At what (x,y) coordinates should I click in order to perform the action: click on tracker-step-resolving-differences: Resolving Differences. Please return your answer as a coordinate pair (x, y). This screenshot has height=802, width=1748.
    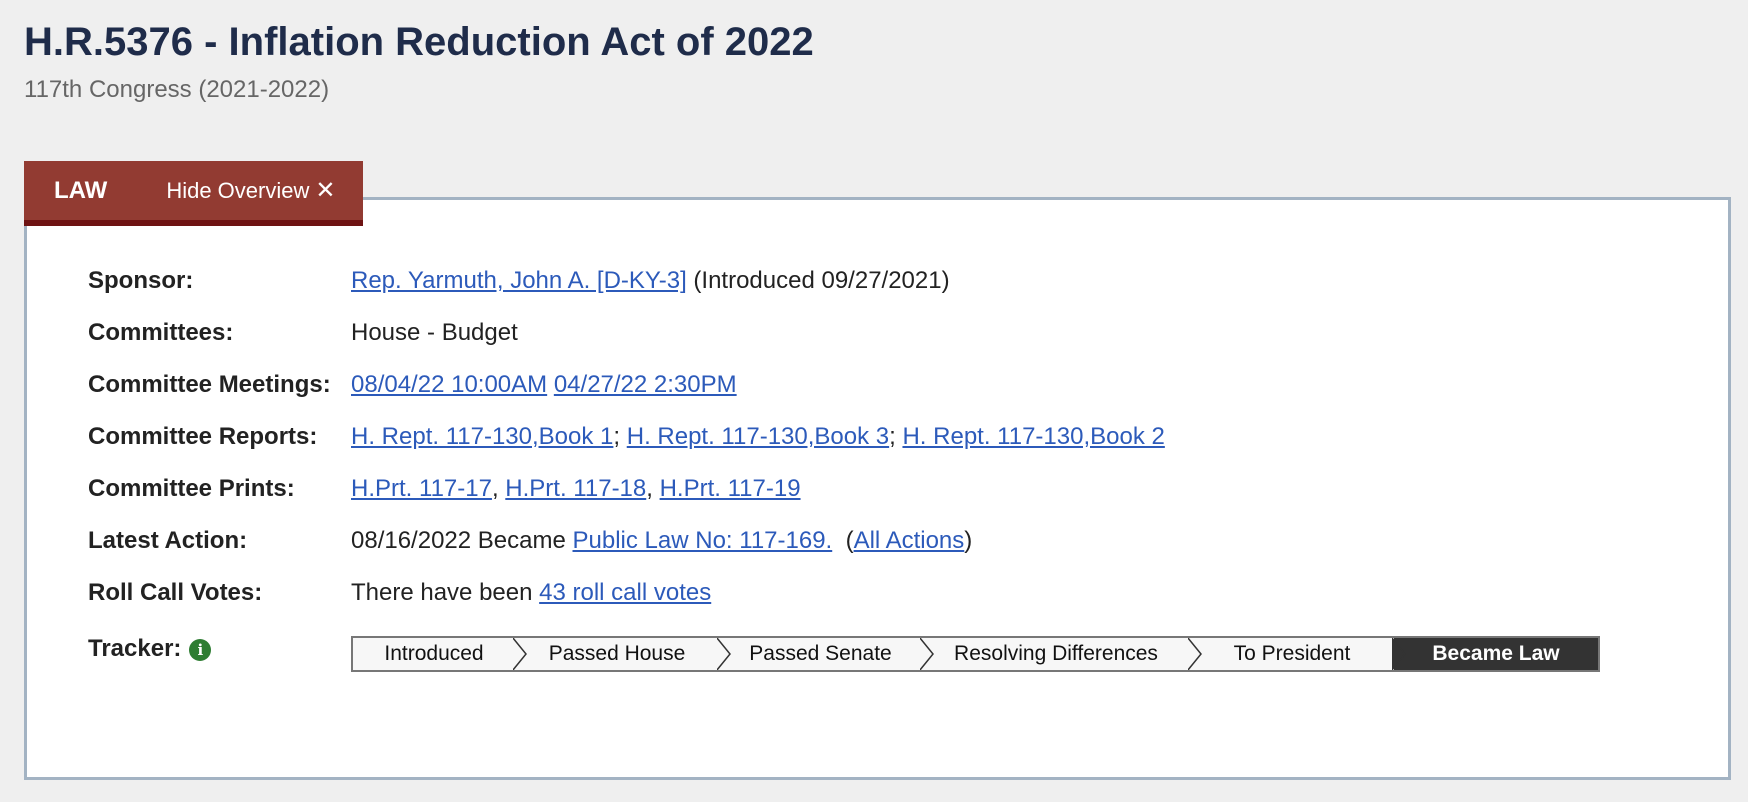
    Looking at the image, I should click on (1062, 654).